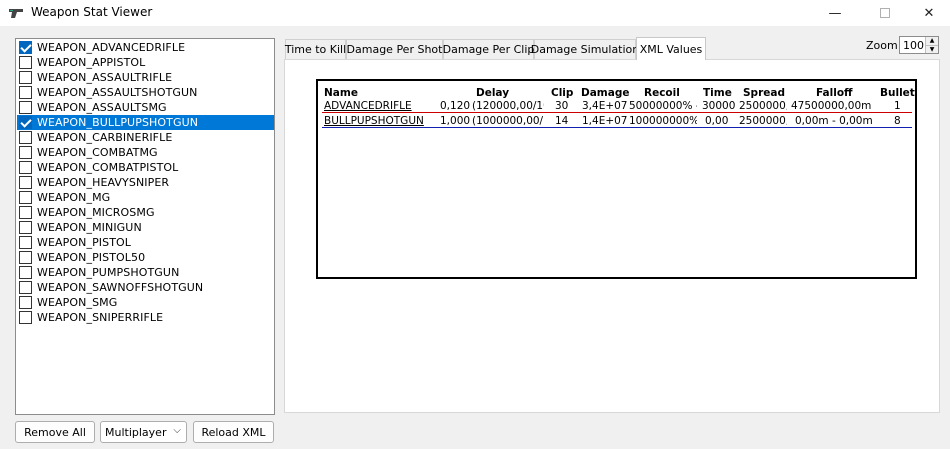 This screenshot has height=449, width=950. Describe the element at coordinates (91, 257) in the screenshot. I see `weapon-label: WEAPON_PISTOL50` at that location.